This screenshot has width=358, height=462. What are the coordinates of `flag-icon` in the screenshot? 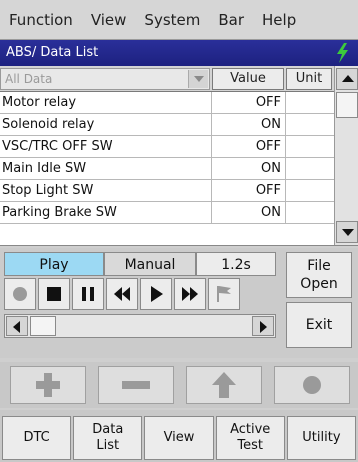 It's located at (224, 294).